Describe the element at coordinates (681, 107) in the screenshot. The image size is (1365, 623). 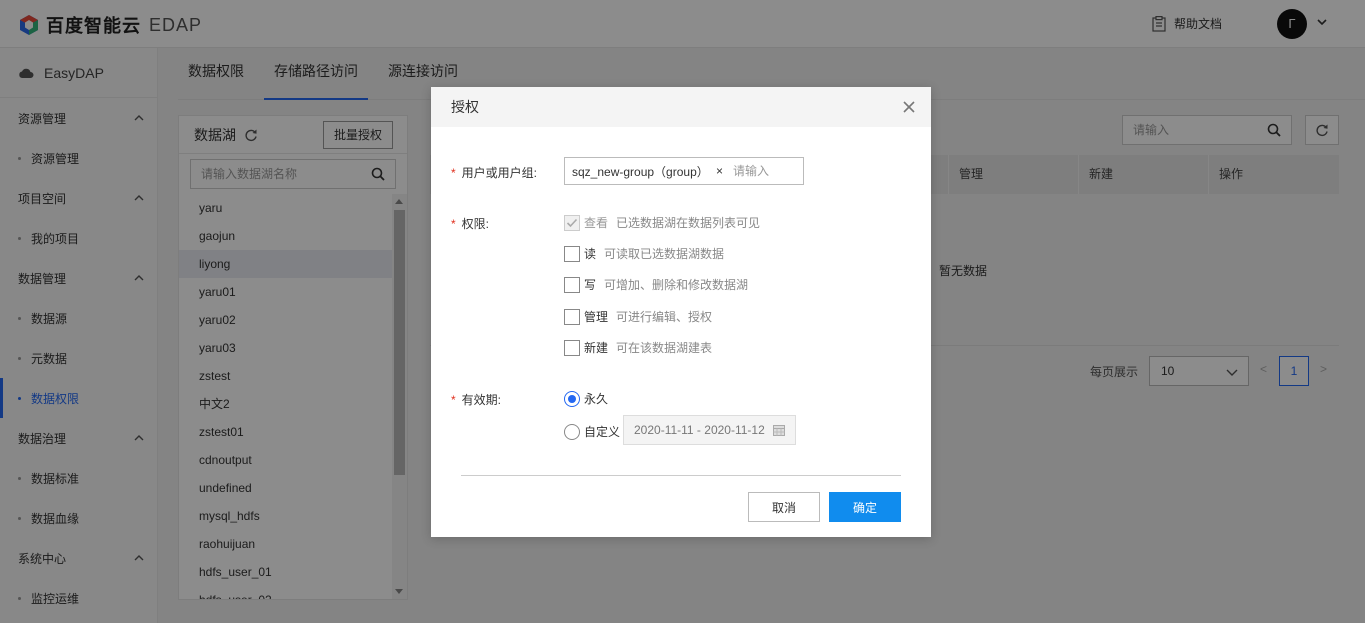
I see `dialog-header: 授权` at that location.